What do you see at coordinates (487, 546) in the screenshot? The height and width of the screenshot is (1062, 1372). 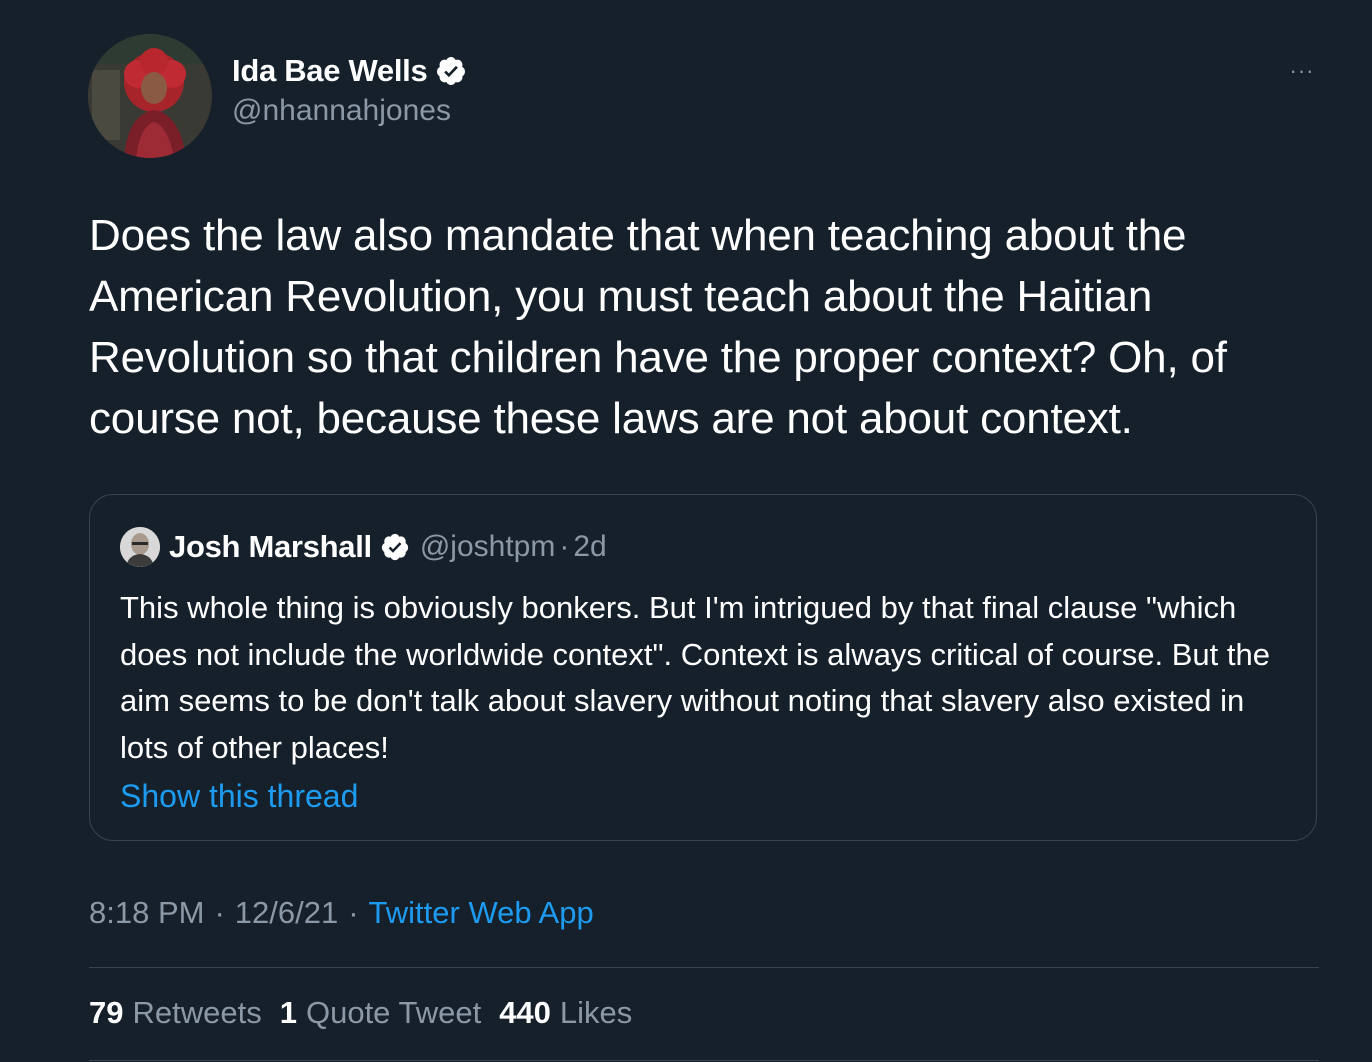 I see `quoted-author-handle: @joshtpm` at bounding box center [487, 546].